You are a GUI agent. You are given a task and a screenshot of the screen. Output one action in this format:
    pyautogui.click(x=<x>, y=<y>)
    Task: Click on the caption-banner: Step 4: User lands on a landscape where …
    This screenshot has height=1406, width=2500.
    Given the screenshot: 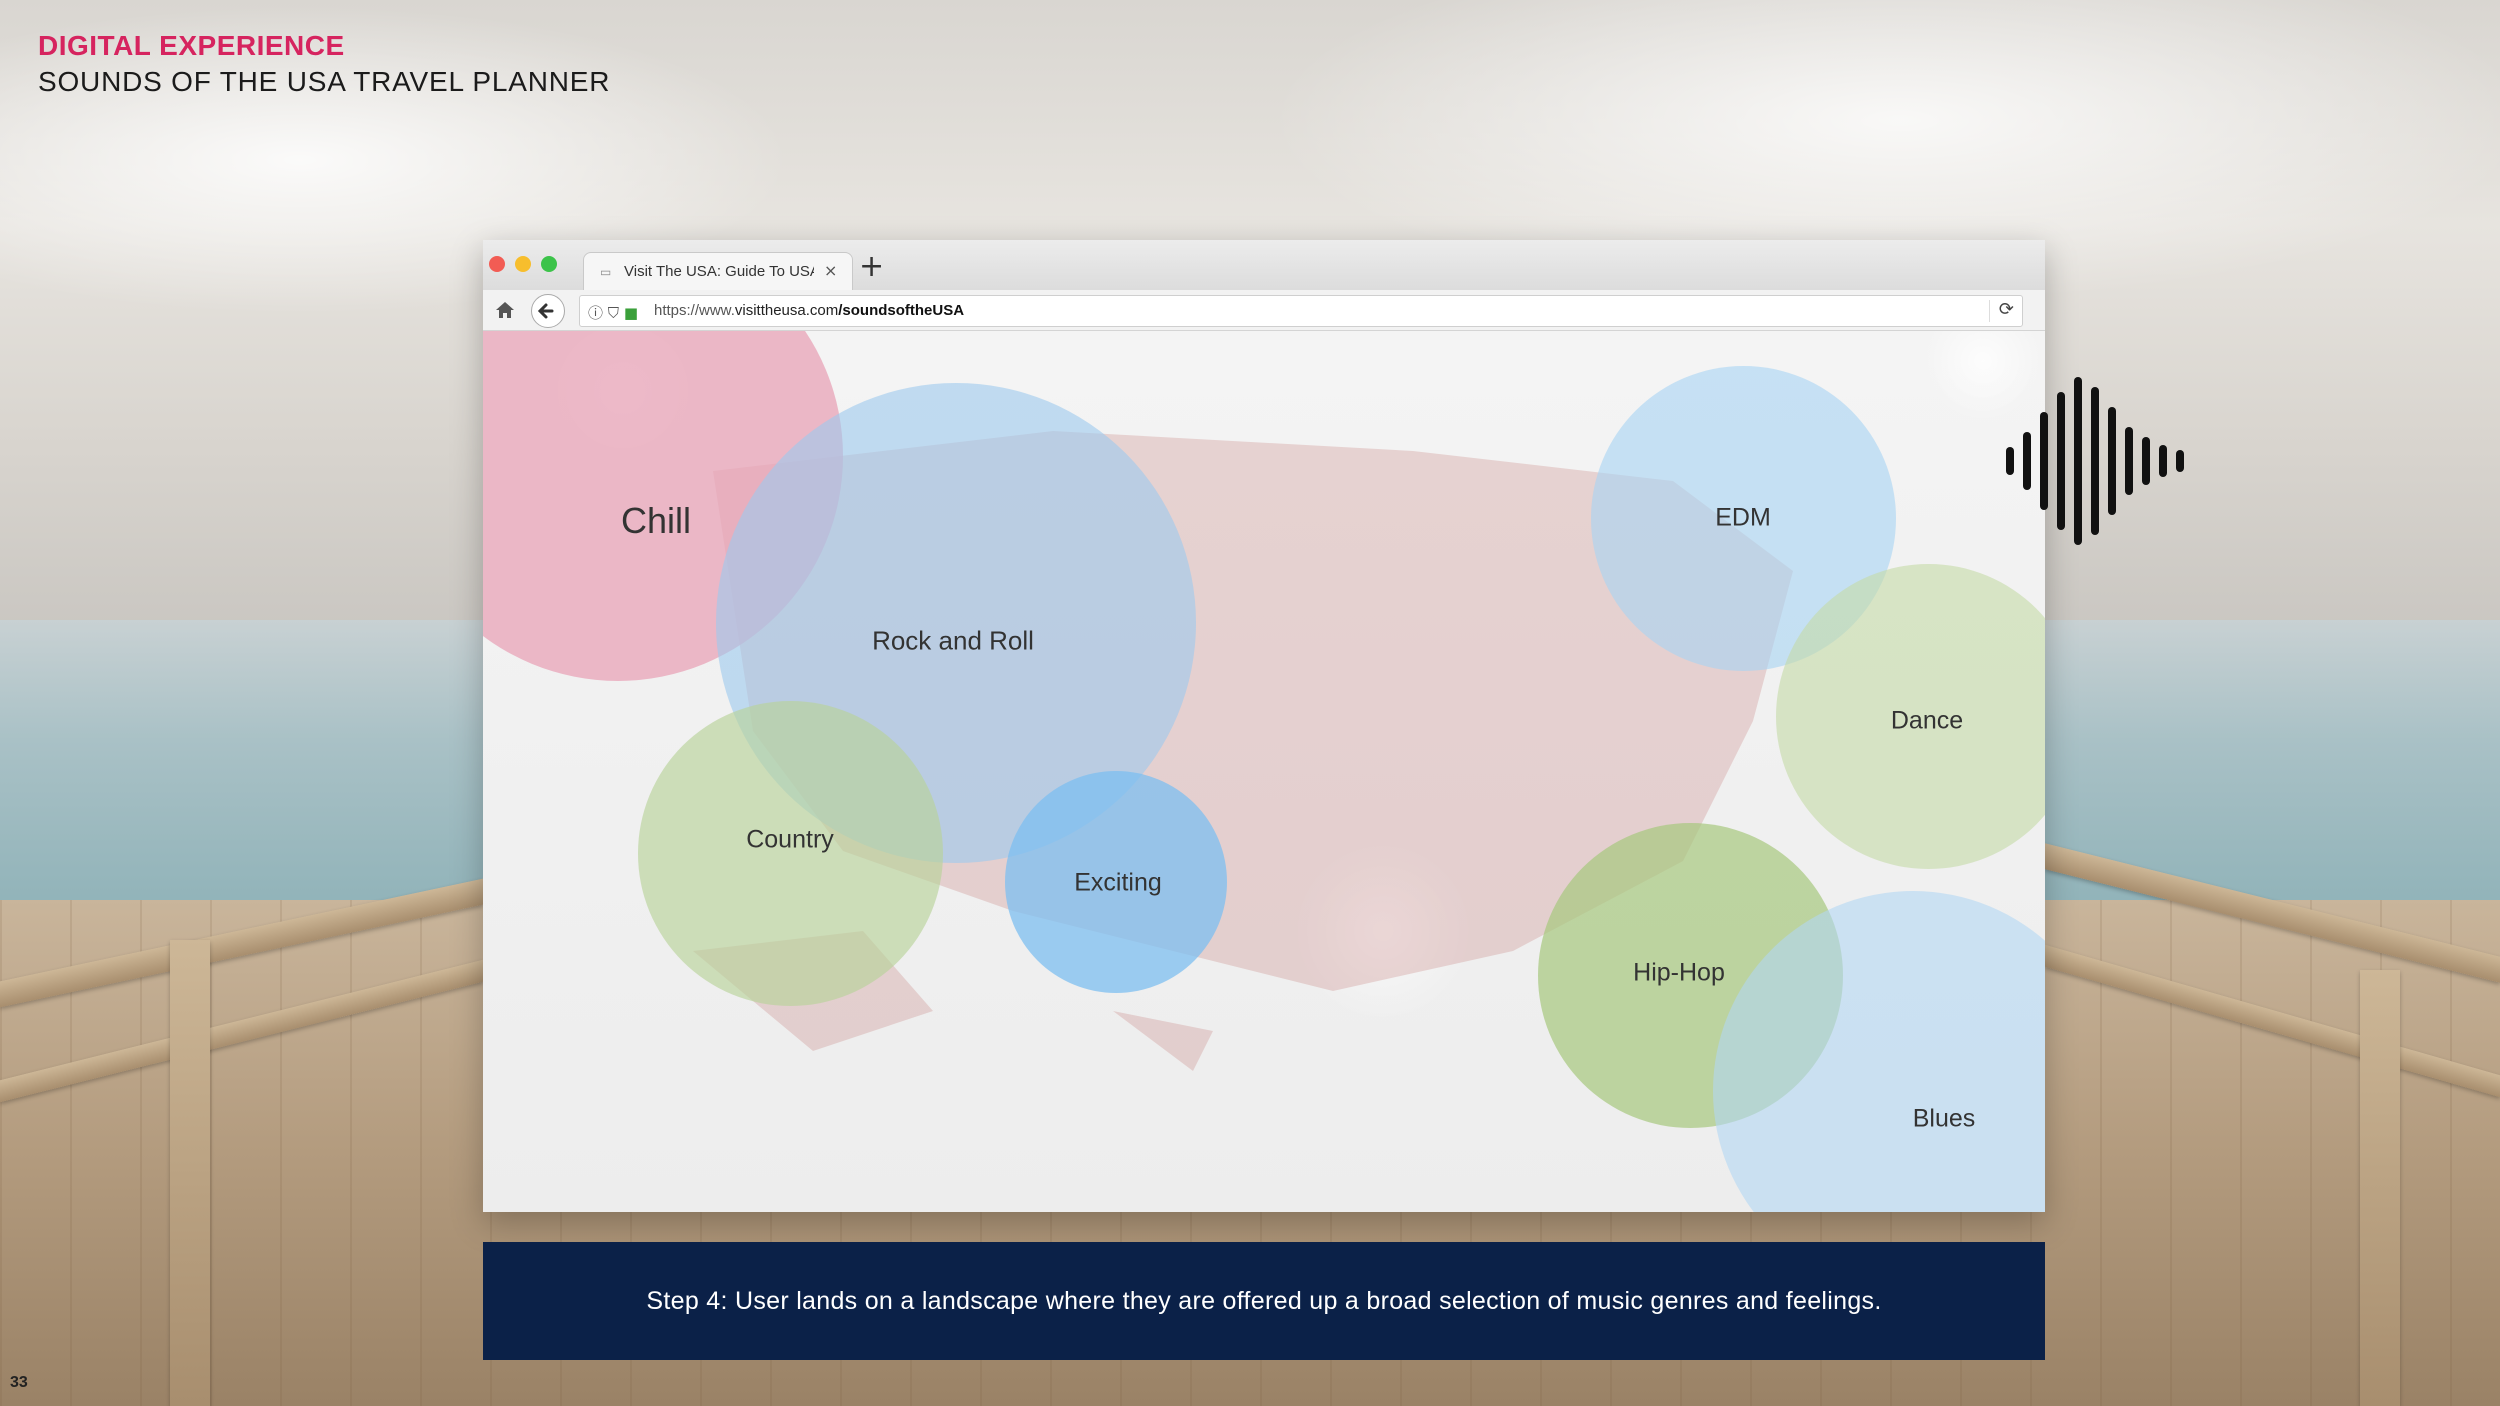 What is the action you would take?
    pyautogui.click(x=1264, y=1301)
    